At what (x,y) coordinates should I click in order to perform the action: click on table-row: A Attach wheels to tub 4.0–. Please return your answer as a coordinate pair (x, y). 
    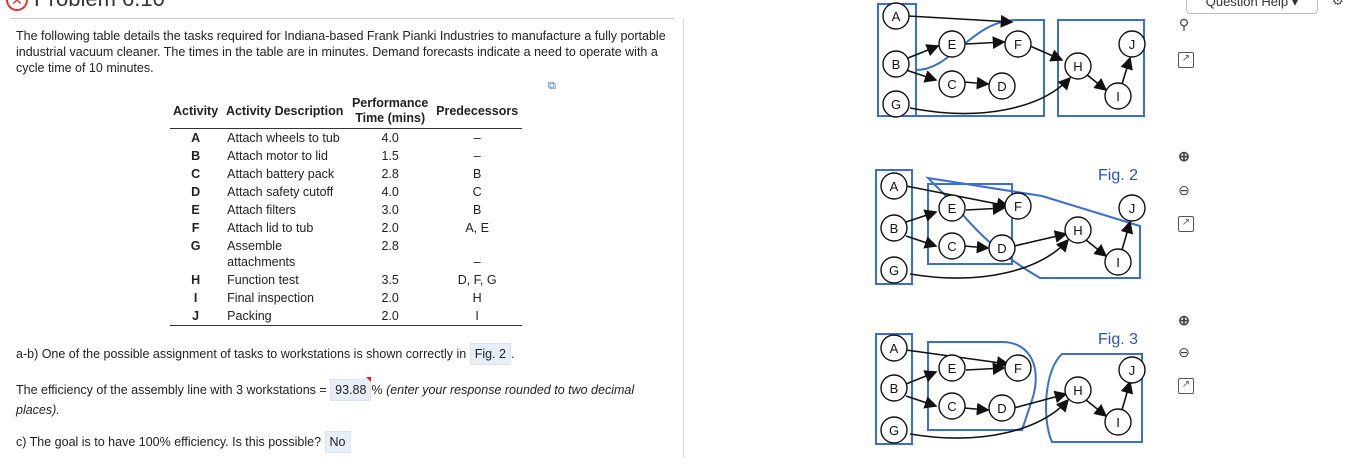
    Looking at the image, I should click on (336, 138).